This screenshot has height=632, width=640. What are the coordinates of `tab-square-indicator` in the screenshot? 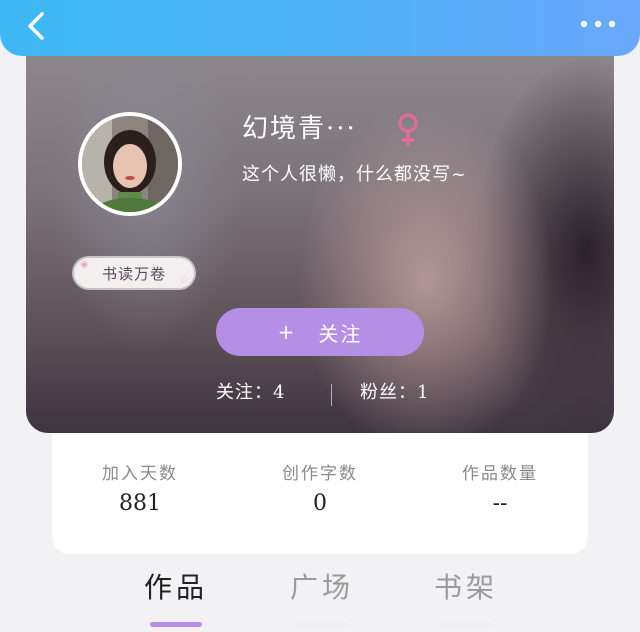 It's located at (322, 624).